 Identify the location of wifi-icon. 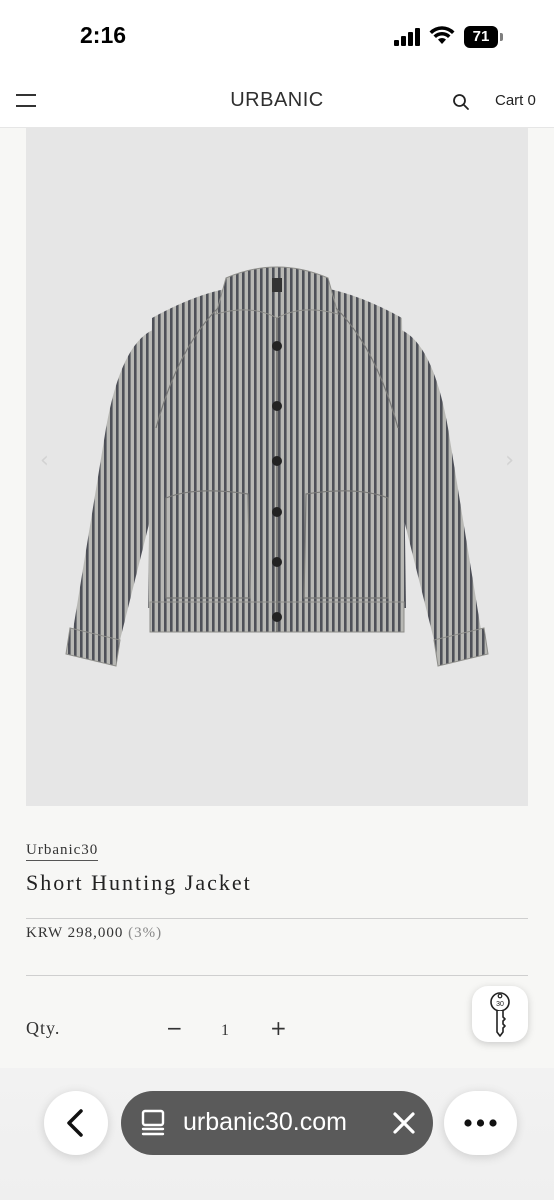
(442, 35).